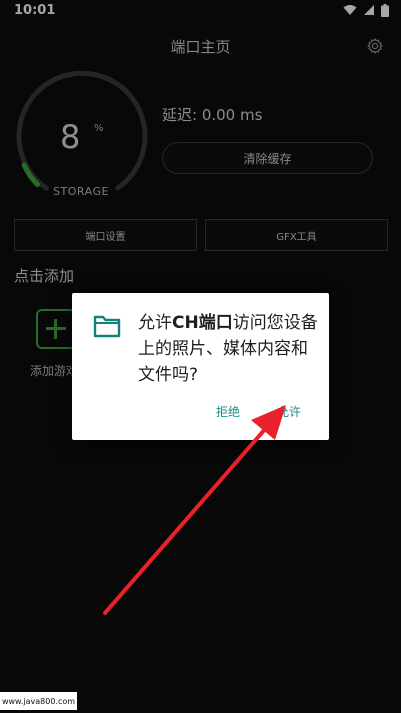  I want to click on watermark: www.java800.com, so click(38, 701).